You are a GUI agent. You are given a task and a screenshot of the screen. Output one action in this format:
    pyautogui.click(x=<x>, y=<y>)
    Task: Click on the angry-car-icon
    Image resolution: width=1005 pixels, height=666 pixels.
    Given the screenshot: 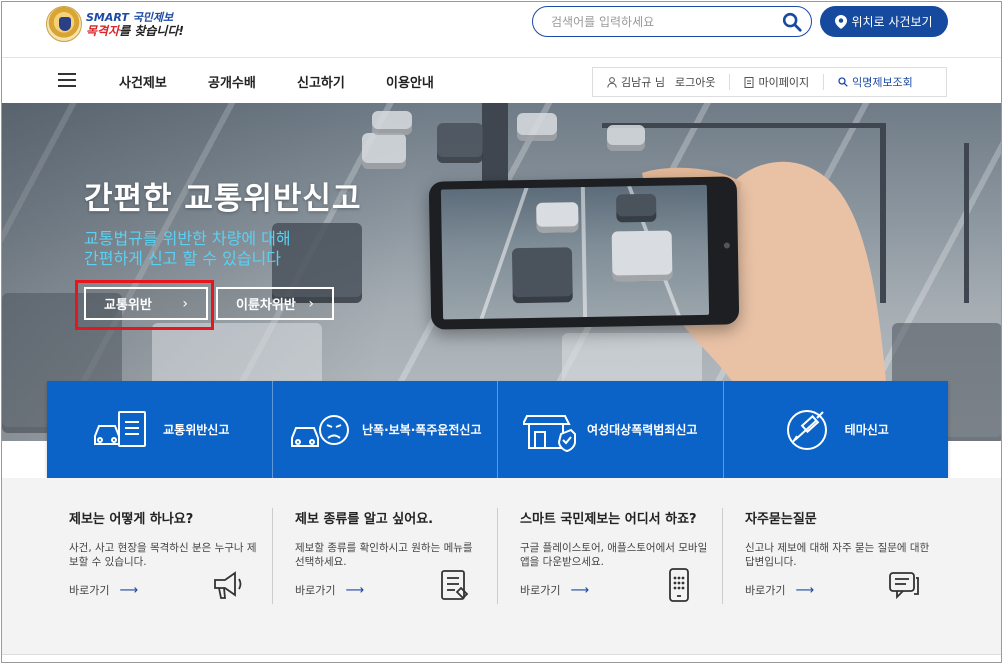 What is the action you would take?
    pyautogui.click(x=319, y=430)
    